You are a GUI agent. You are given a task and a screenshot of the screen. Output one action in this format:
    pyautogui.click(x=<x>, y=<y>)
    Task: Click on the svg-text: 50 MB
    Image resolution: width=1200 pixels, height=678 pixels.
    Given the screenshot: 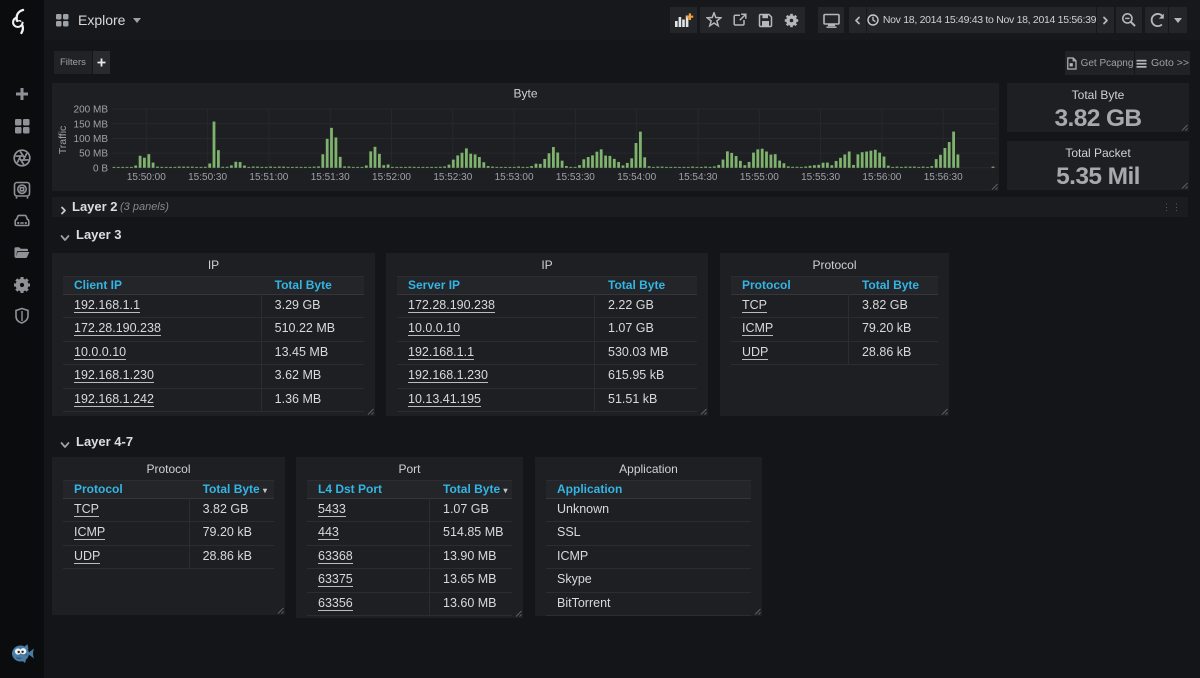 What is the action you would take?
    pyautogui.click(x=93, y=154)
    